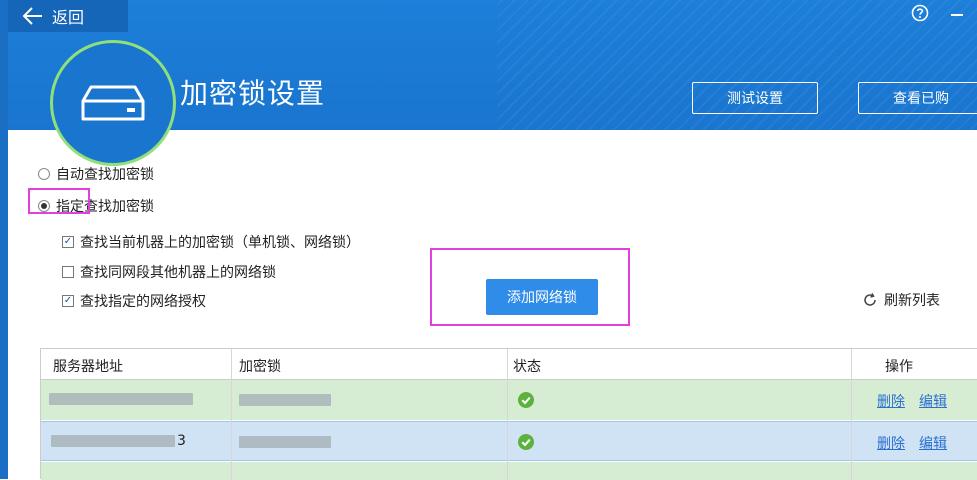 This screenshot has height=480, width=977. What do you see at coordinates (912, 301) in the screenshot?
I see `refresh-label: 刷新列表` at bounding box center [912, 301].